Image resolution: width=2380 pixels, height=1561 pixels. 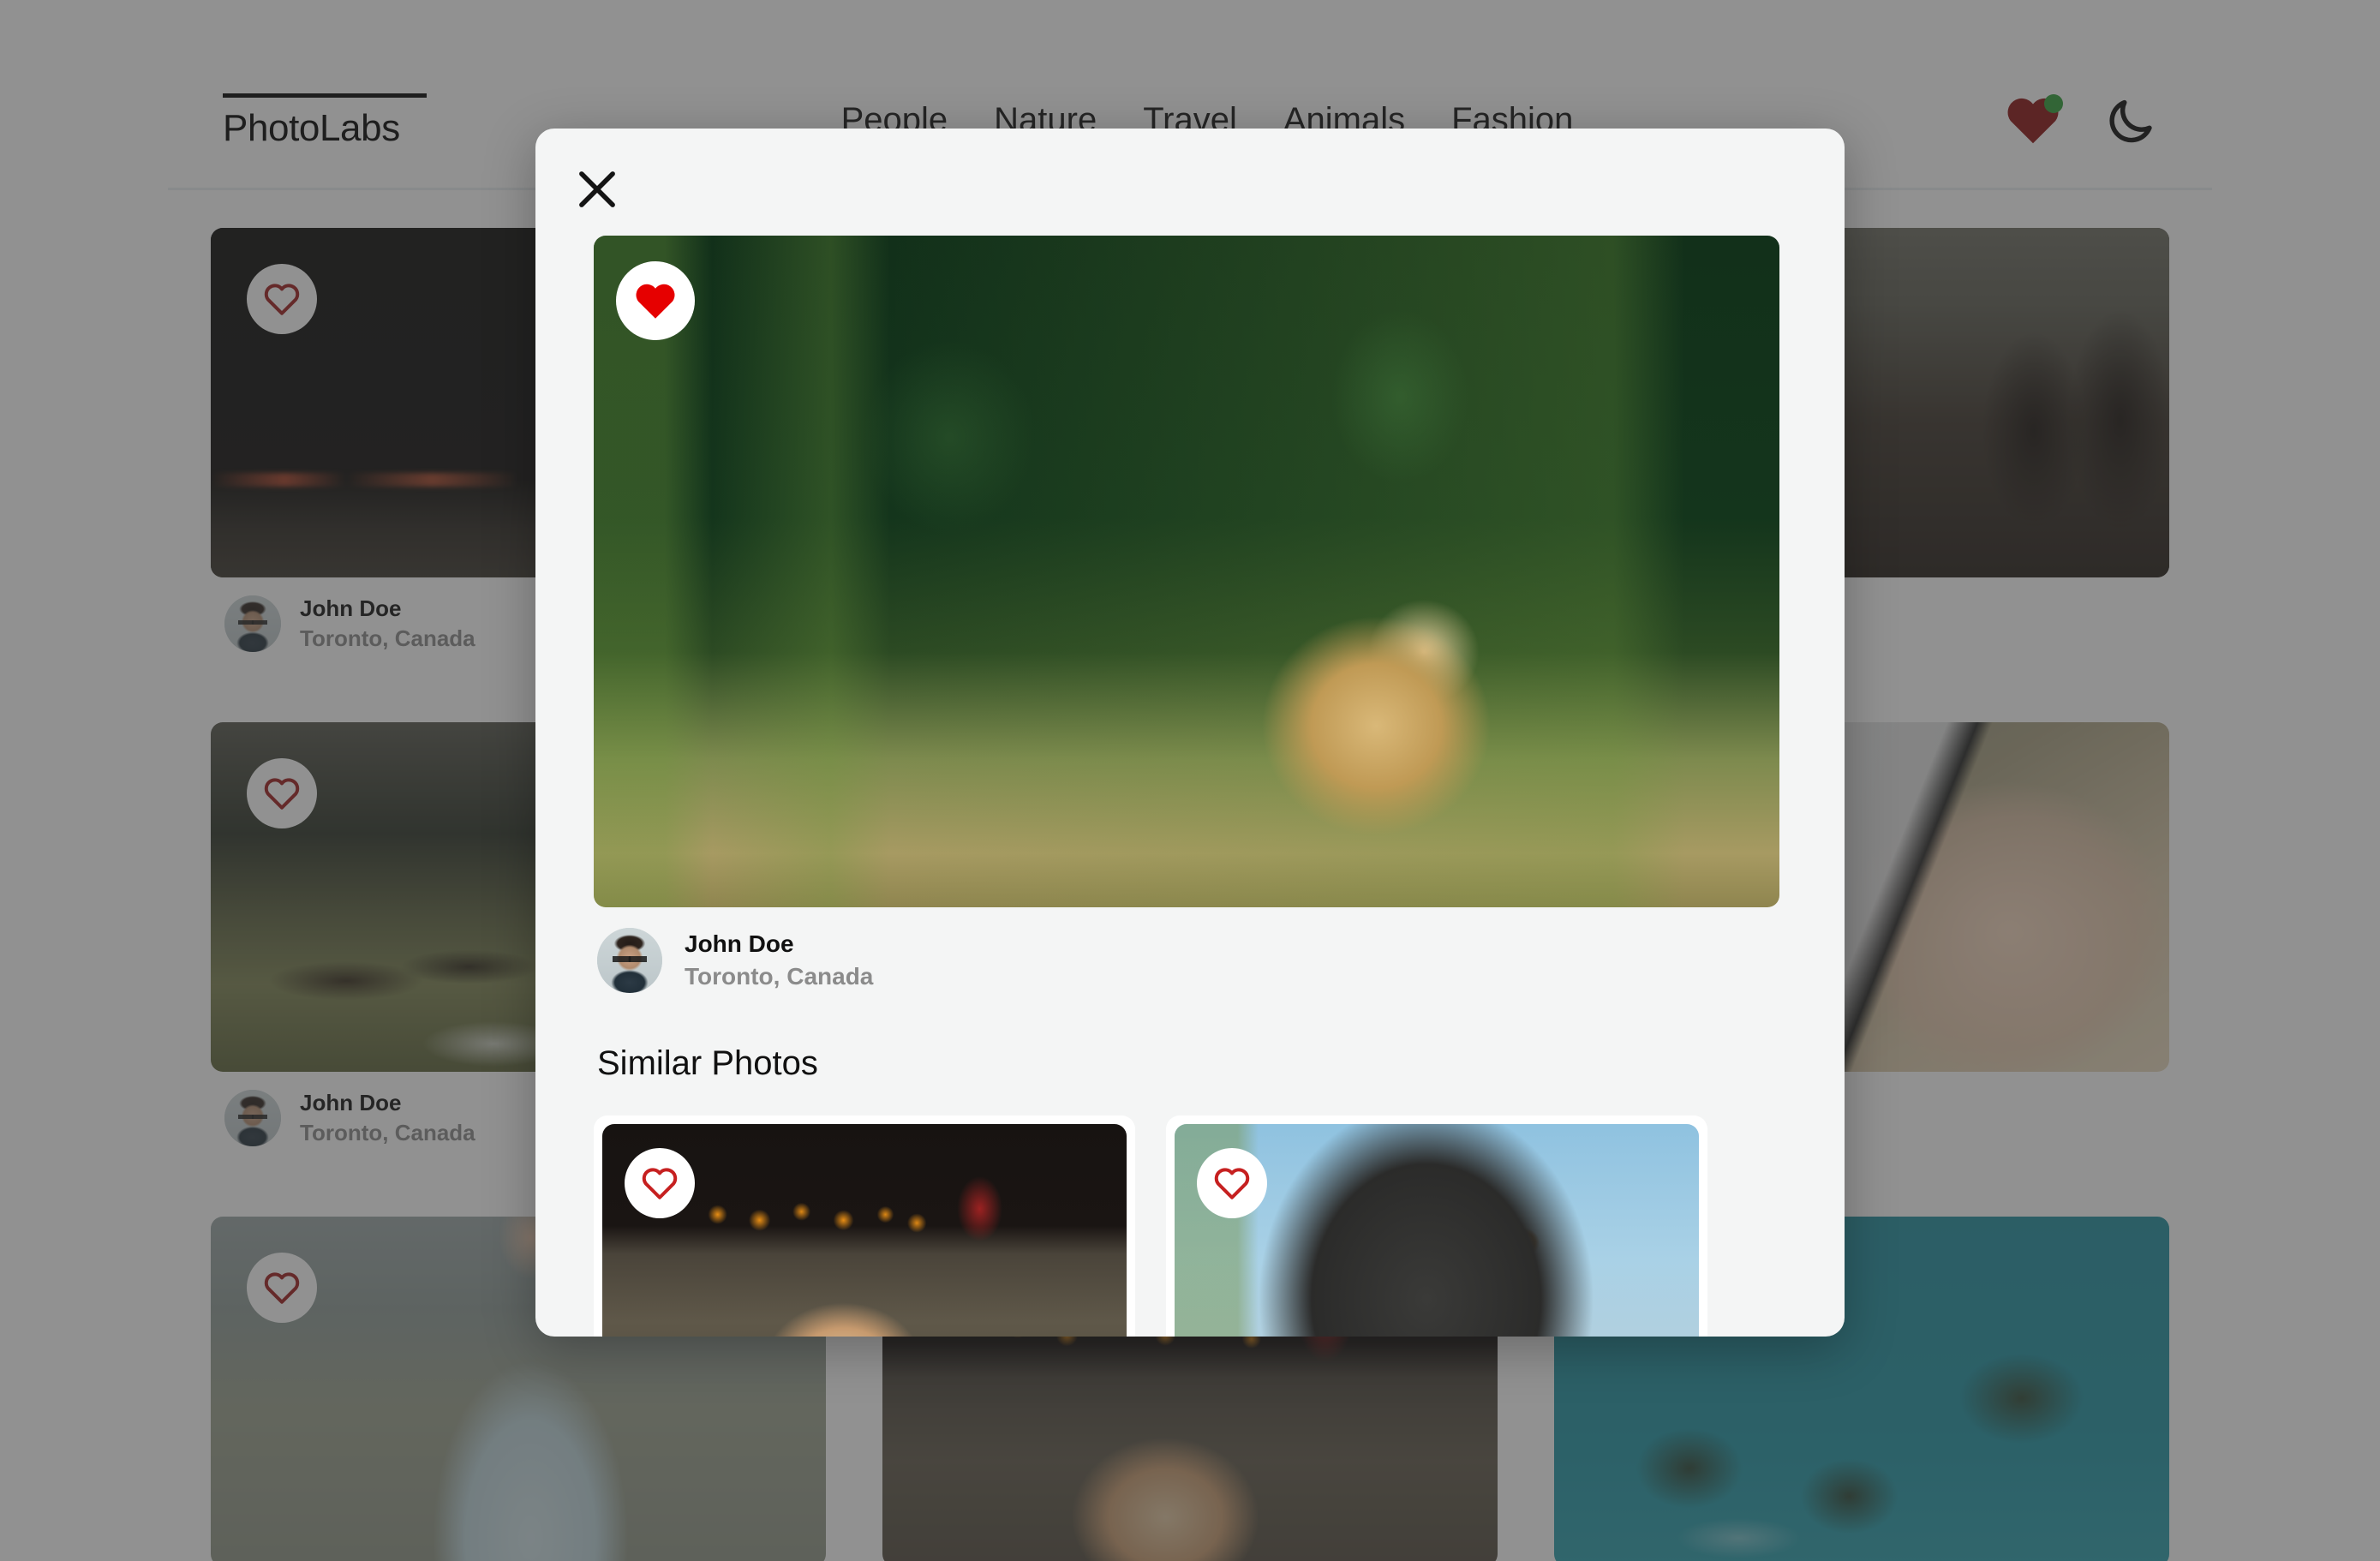 I want to click on close-modal-button, so click(x=597, y=189).